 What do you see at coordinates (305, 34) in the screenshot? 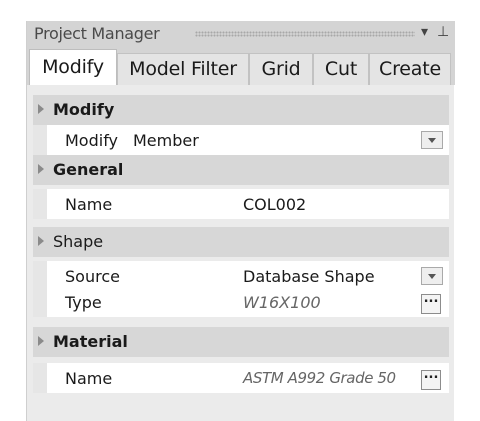
I see `drag-grip` at bounding box center [305, 34].